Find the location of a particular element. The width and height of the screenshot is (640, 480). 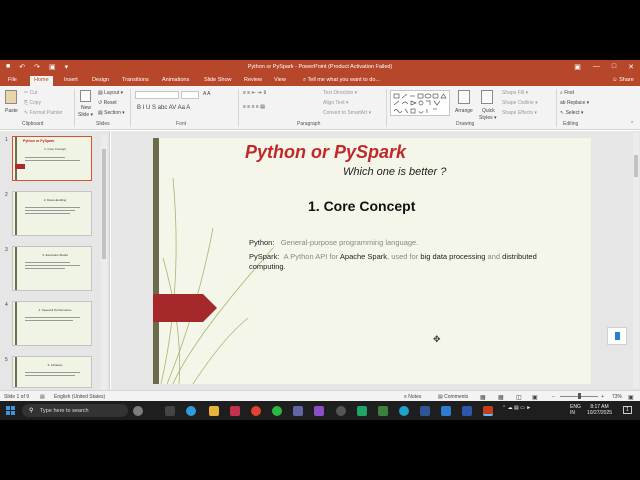

tab-slide-show: Slide Show is located at coordinates (218, 80).